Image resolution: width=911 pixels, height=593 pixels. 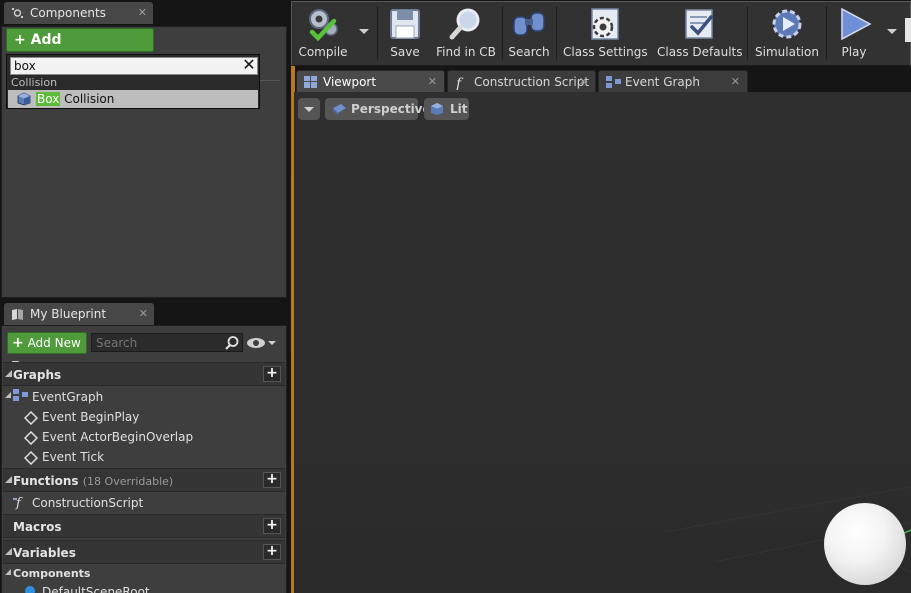 What do you see at coordinates (68, 13) in the screenshot?
I see `tab-components-label: Components` at bounding box center [68, 13].